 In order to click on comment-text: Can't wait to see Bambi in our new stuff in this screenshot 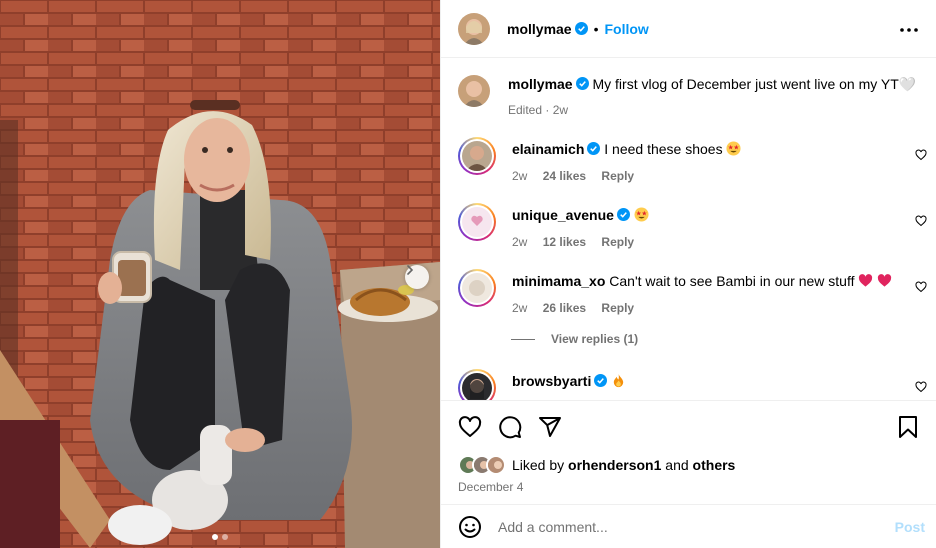, I will do `click(732, 281)`.